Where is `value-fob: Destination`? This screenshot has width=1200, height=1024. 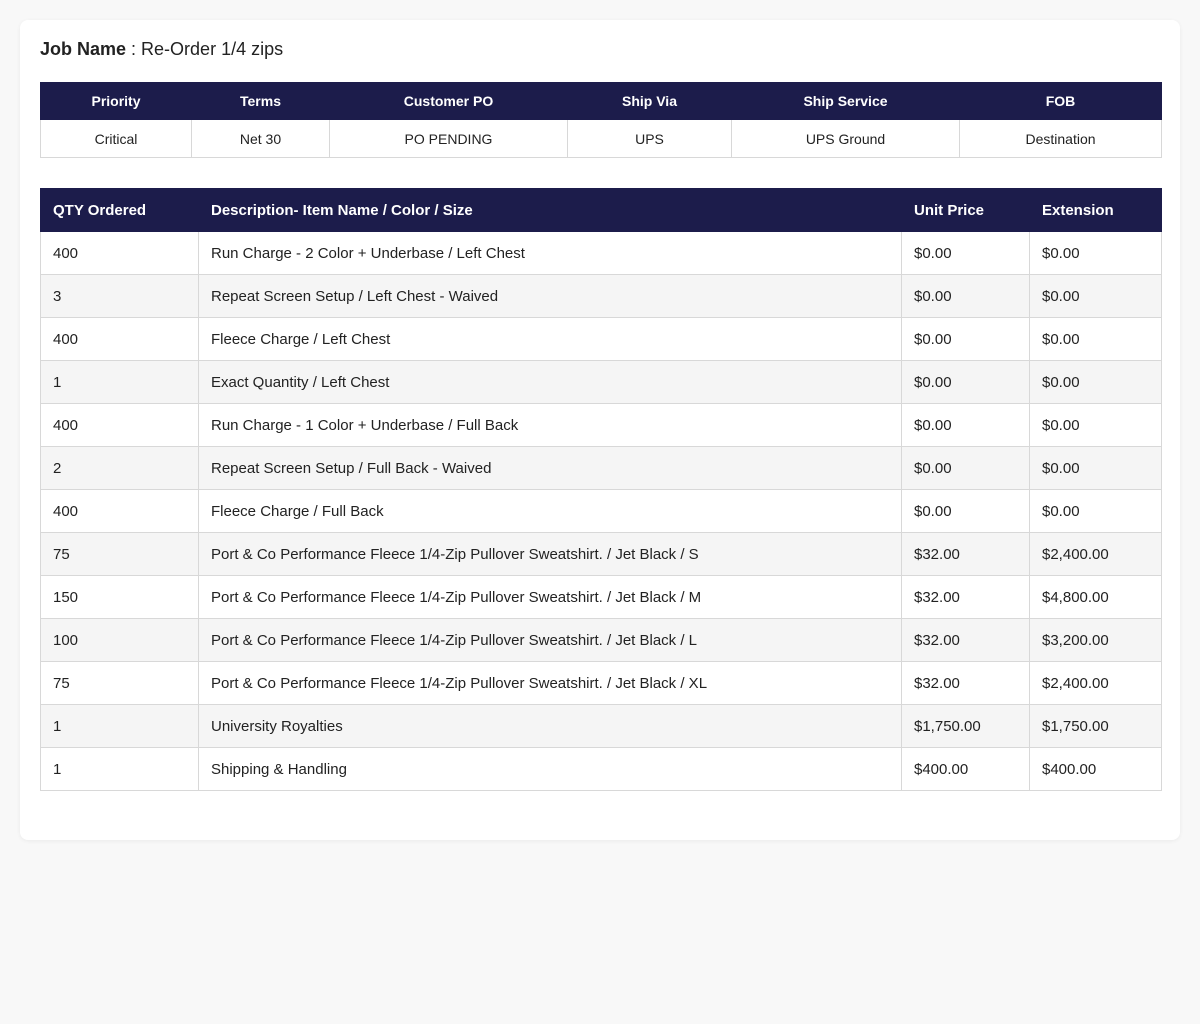 value-fob: Destination is located at coordinates (1060, 138).